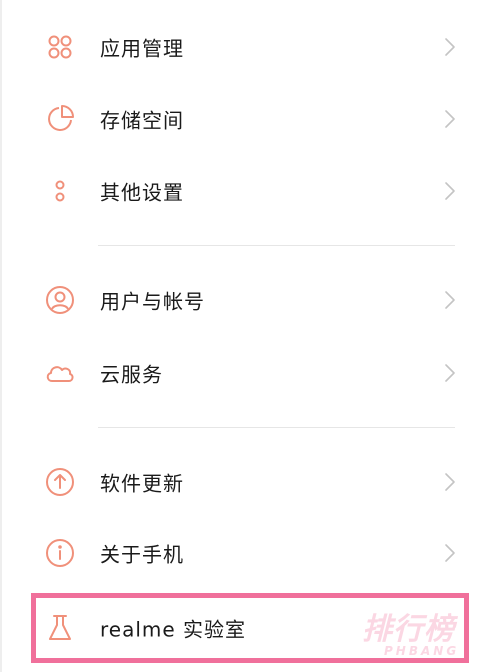 This screenshot has width=480, height=672. Describe the element at coordinates (60, 300) in the screenshot. I see `user-account-icon` at that location.